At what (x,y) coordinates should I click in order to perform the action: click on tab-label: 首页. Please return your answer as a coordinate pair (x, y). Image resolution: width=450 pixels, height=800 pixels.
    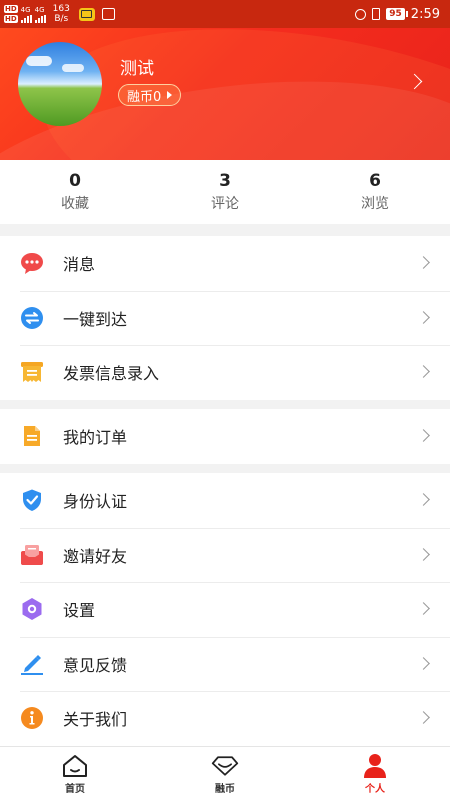
    Looking at the image, I should click on (75, 789).